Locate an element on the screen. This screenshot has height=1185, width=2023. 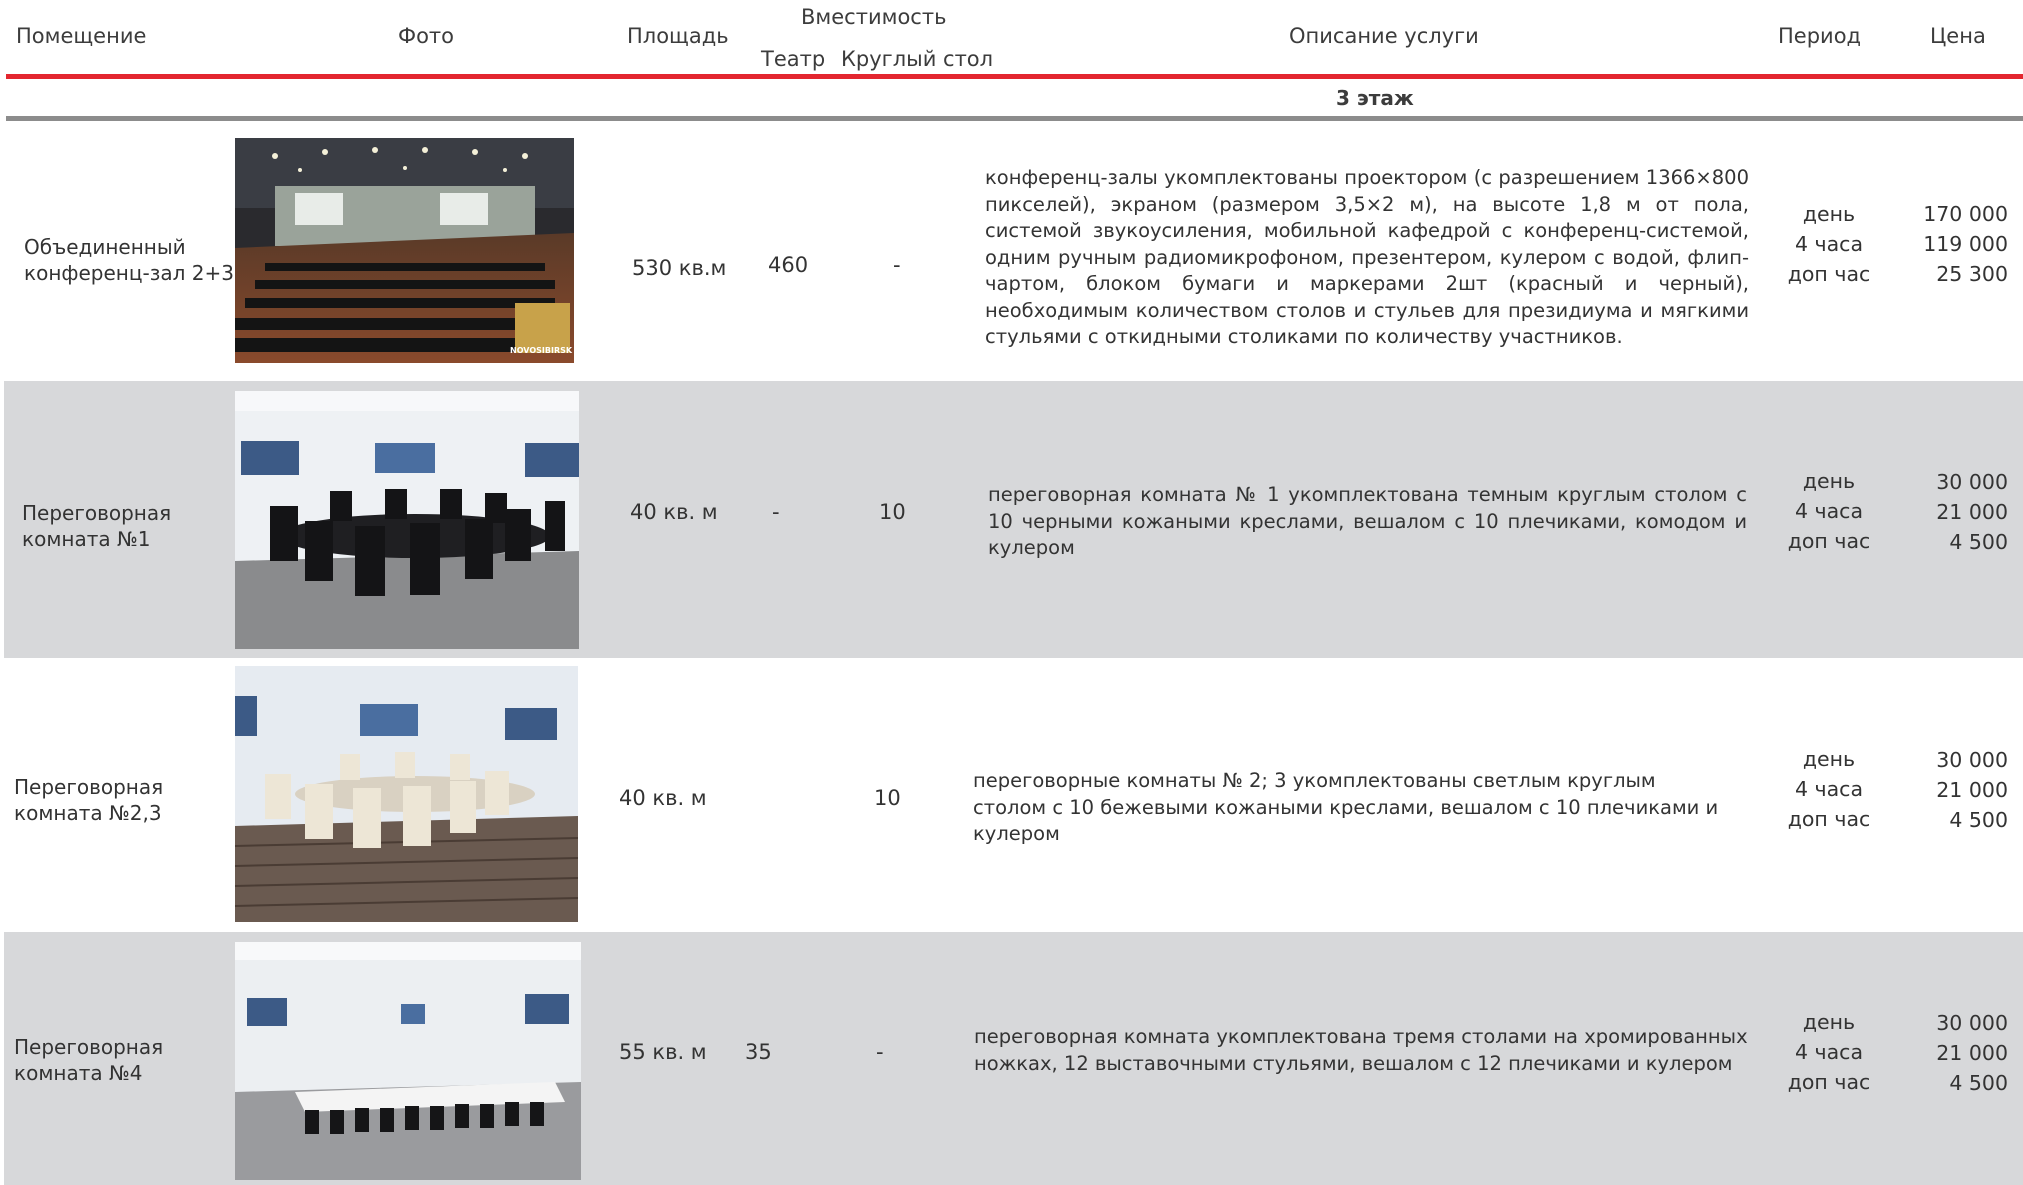
meeting-room-2-3-photo-icon is located at coordinates (406, 794).